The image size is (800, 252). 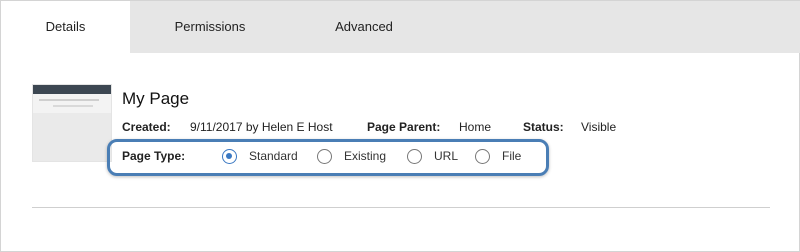 What do you see at coordinates (146, 127) in the screenshot?
I see `created-label: Created:` at bounding box center [146, 127].